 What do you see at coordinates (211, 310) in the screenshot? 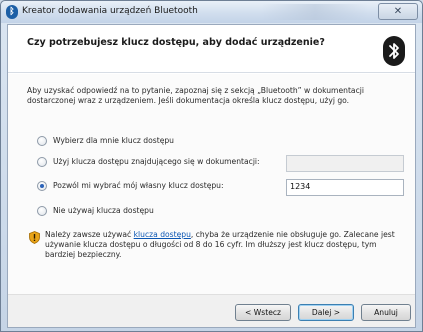
I see `wizard-footer: < Wstecz Dalej > Anuluj` at bounding box center [211, 310].